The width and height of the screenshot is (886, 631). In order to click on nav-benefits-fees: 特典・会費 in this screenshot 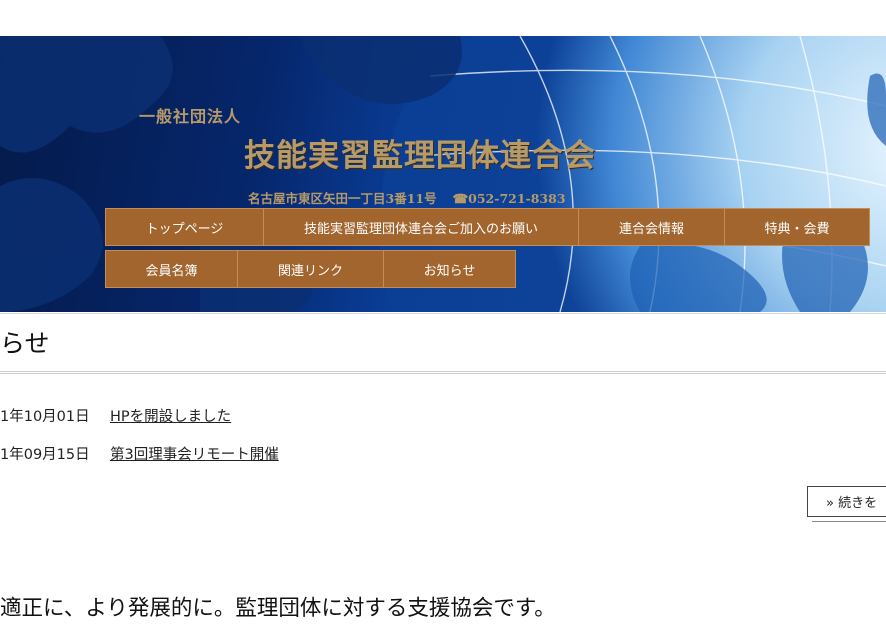, I will do `click(797, 227)`.